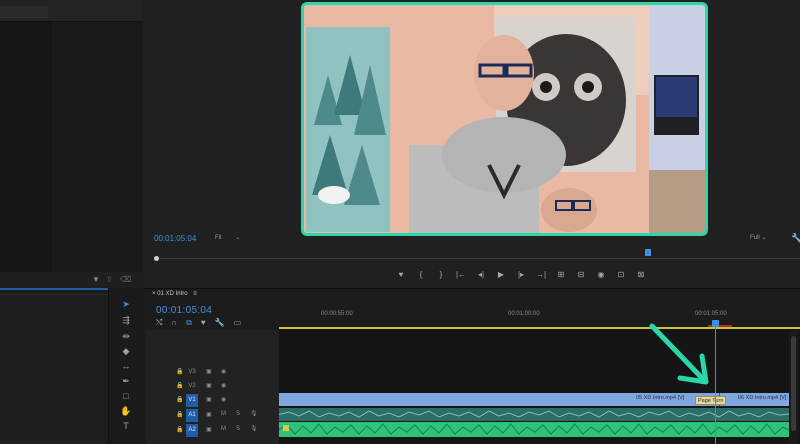 The height and width of the screenshot is (444, 800). What do you see at coordinates (401, 274) in the screenshot?
I see `marker-icon: ♥` at bounding box center [401, 274].